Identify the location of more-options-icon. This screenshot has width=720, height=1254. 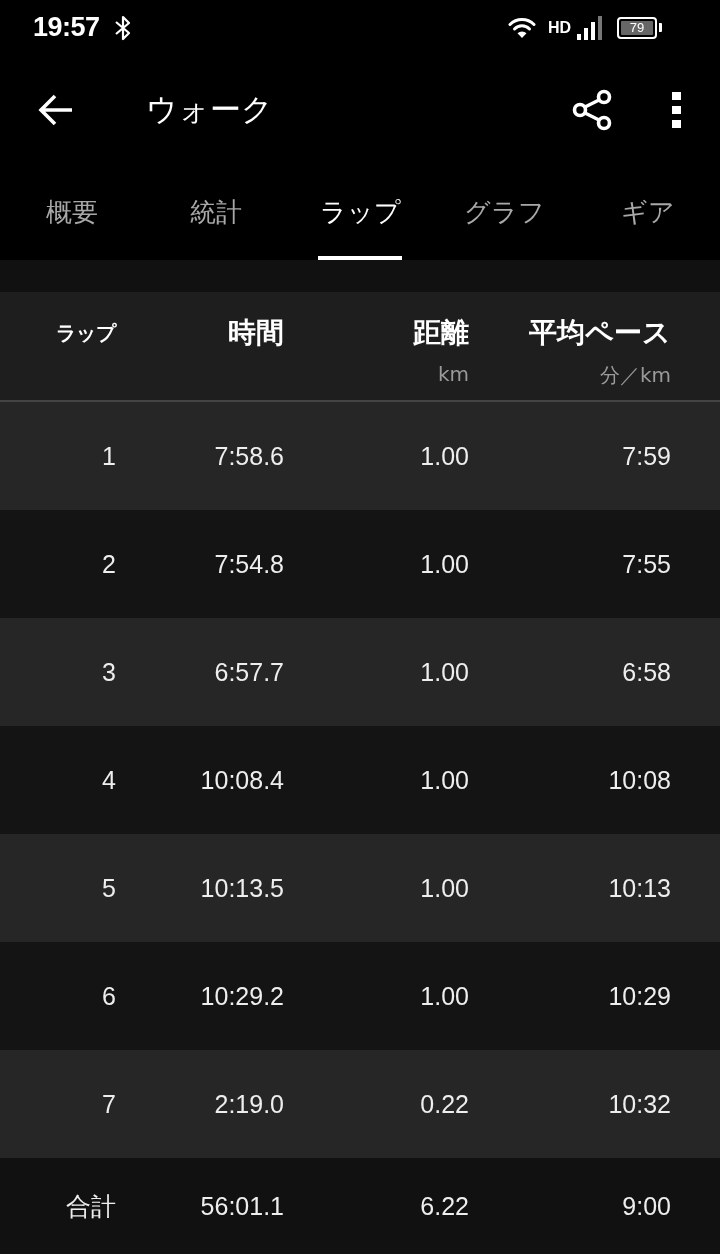
(677, 110).